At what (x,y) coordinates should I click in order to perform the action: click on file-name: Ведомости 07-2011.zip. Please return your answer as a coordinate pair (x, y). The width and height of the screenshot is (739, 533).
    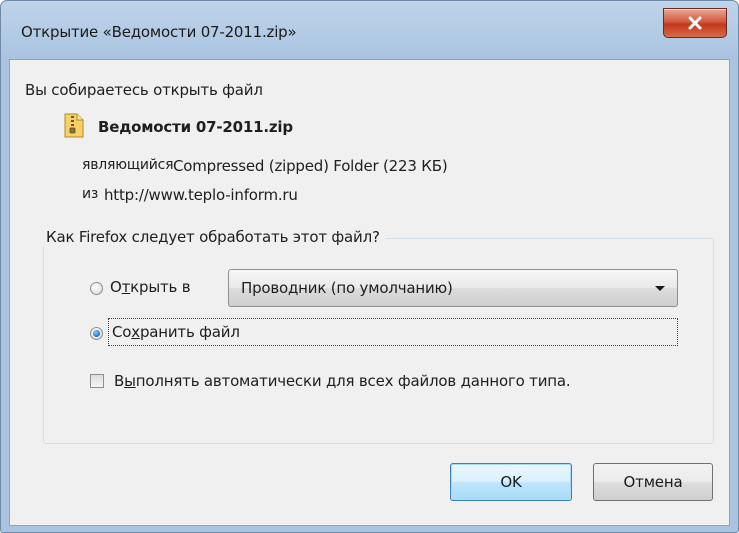
    Looking at the image, I should click on (195, 127).